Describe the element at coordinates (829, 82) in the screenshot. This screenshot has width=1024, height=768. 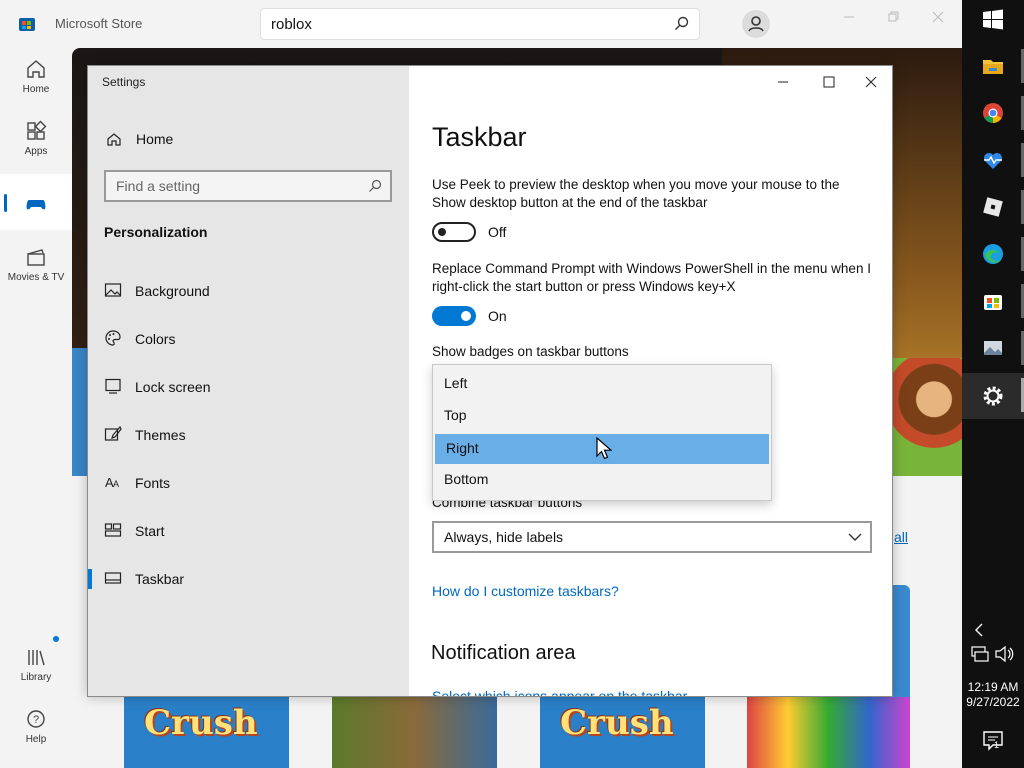
I see `maximize-icon` at that location.